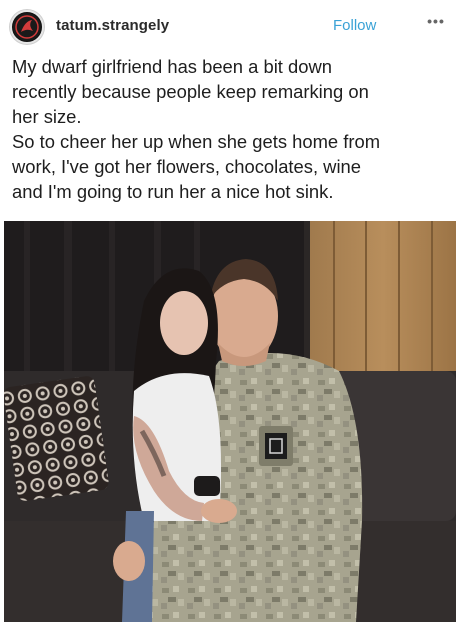  Describe the element at coordinates (112, 25) in the screenshot. I see `username: tatum.strangely` at that location.